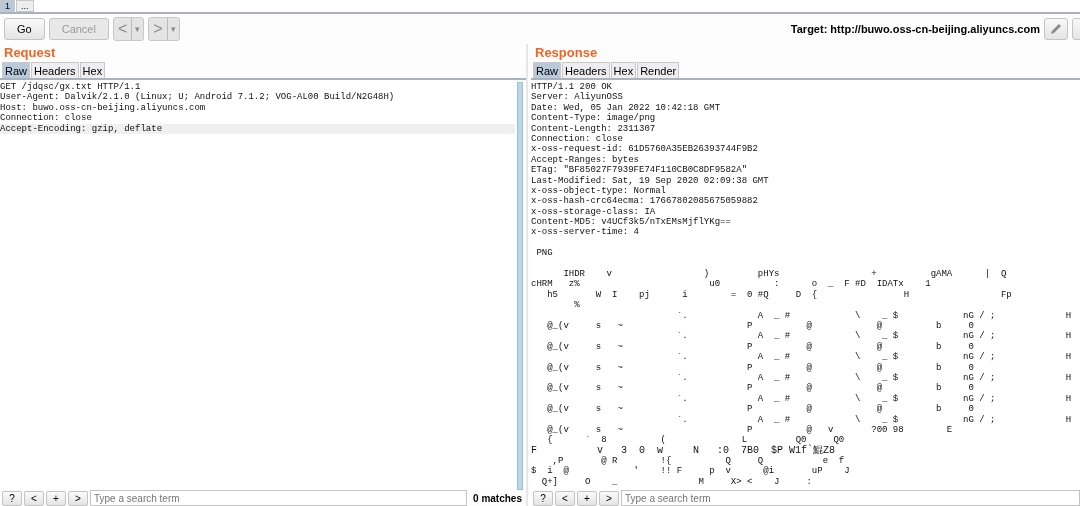  Describe the element at coordinates (698, 461) in the screenshot. I see `message-line: ,P @ R !{ Q Q e f` at that location.